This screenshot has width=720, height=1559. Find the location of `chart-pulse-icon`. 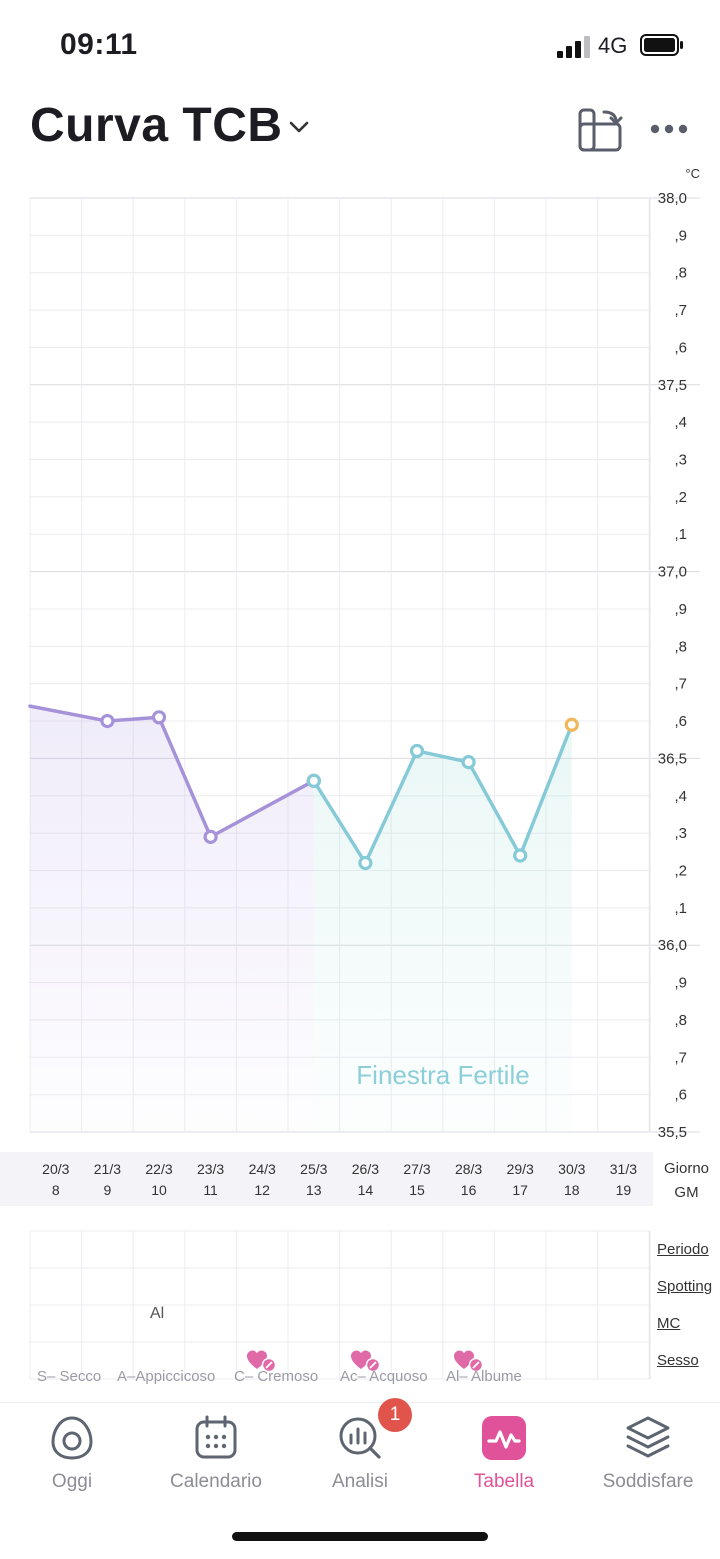

chart-pulse-icon is located at coordinates (504, 1438).